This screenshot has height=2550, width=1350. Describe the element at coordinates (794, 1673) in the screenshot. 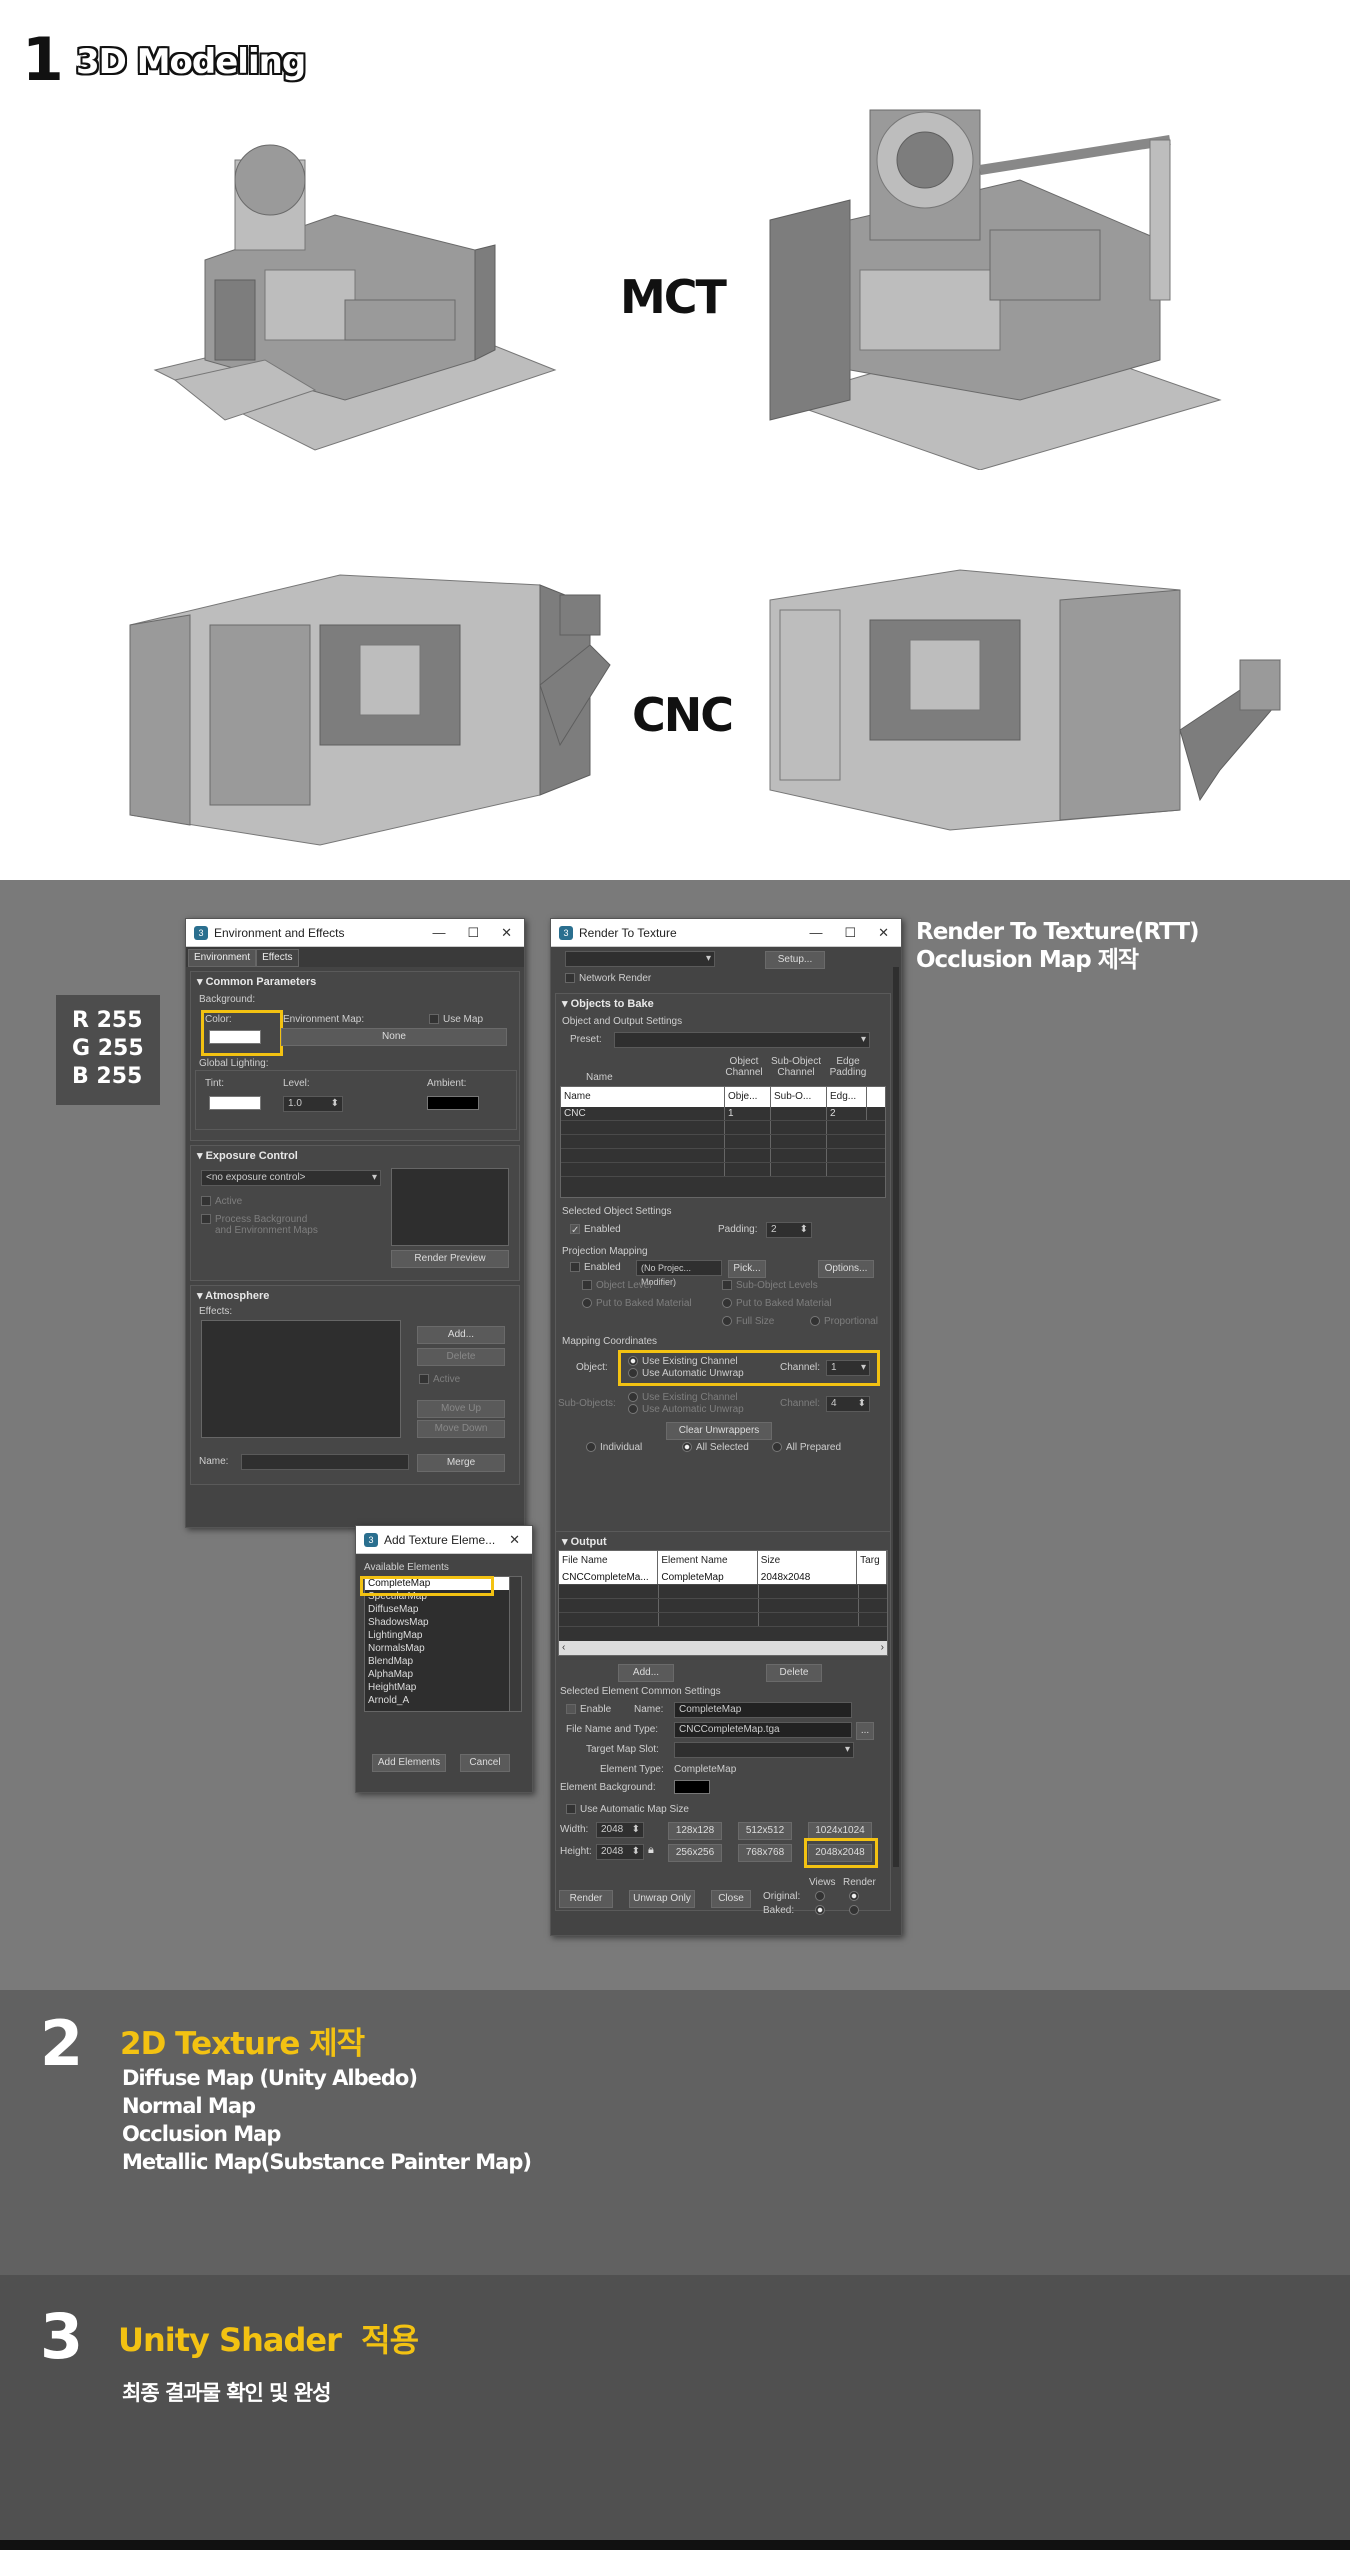

I see `delete-output-button: Delete` at that location.